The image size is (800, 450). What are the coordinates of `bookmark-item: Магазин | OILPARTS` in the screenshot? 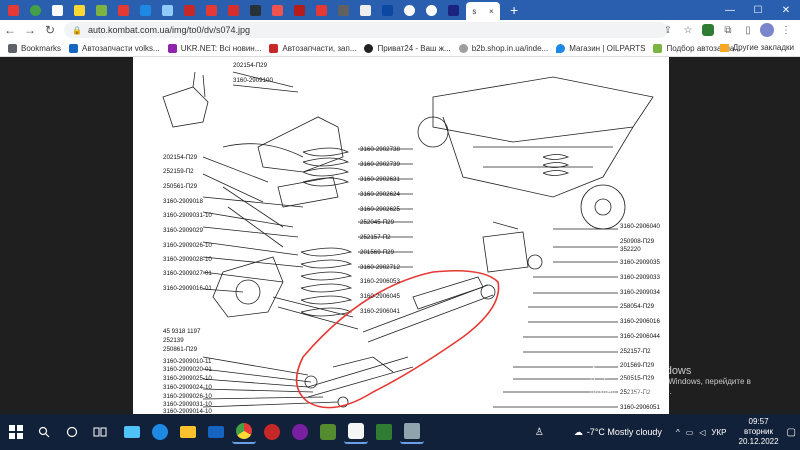 It's located at (601, 48).